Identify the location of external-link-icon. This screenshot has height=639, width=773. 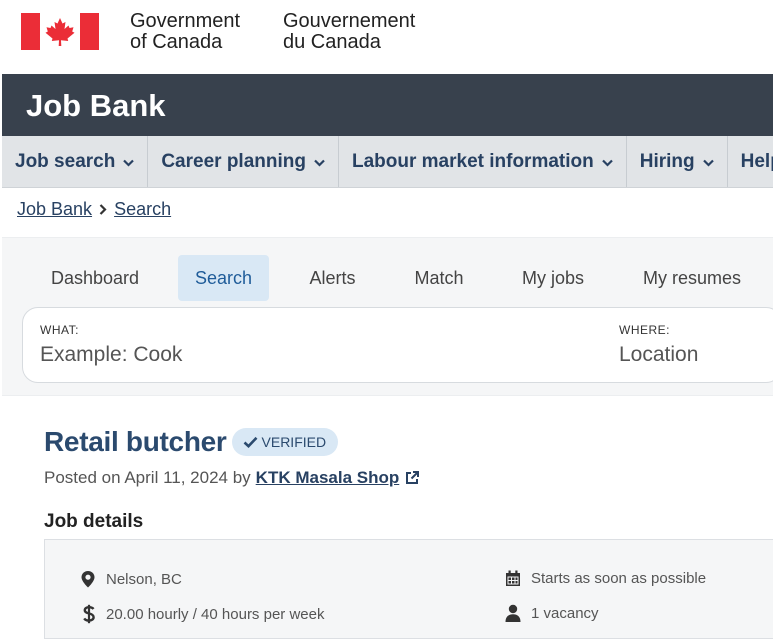
(412, 478).